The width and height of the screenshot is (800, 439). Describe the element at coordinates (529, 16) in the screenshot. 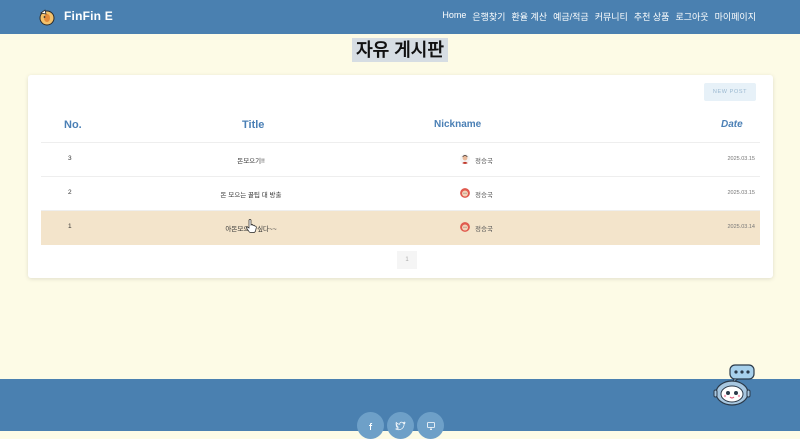

I see `nav-exchange-calculator: 환율 계산` at that location.